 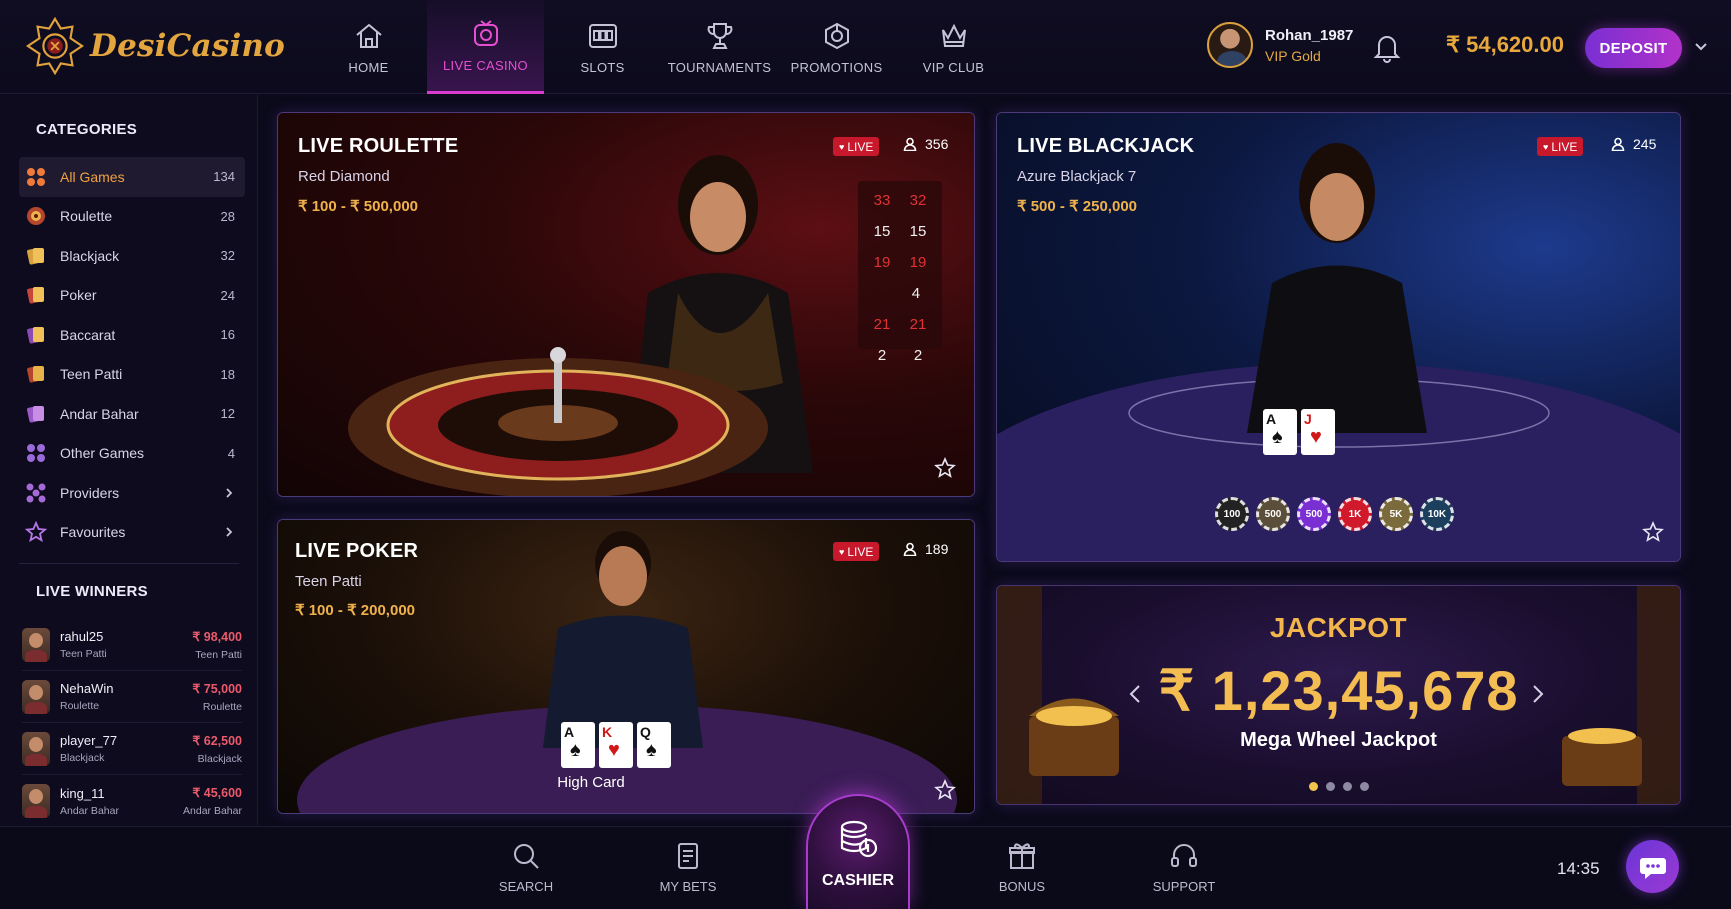 I want to click on bottom-nav-my-bets: MY BETS, so click(x=688, y=867).